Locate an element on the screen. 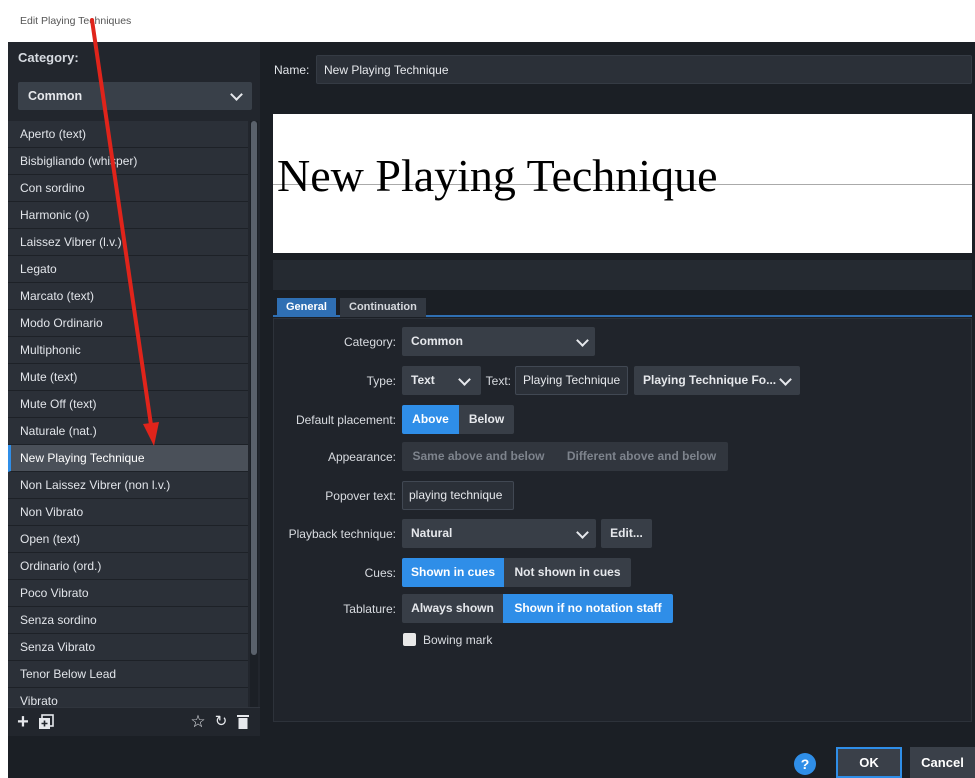 This screenshot has height=778, width=975. duplicate-icon is located at coordinates (46, 722).